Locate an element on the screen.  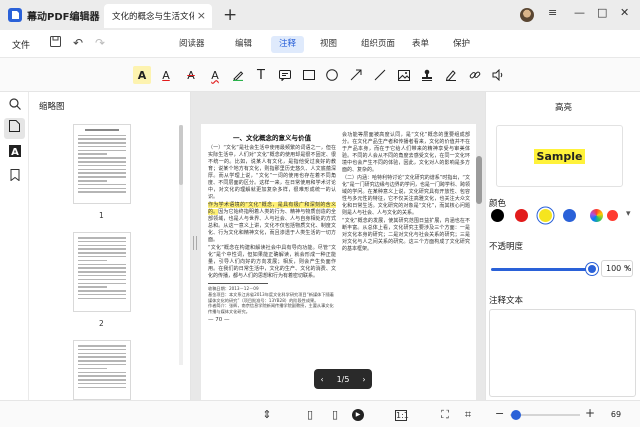
zoom-out-icon: − is located at coordinates (499, 413).